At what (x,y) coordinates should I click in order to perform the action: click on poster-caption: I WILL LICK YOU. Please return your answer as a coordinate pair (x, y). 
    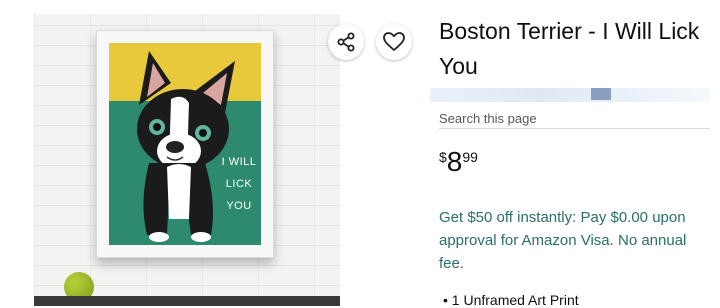
    Looking at the image, I should click on (239, 184).